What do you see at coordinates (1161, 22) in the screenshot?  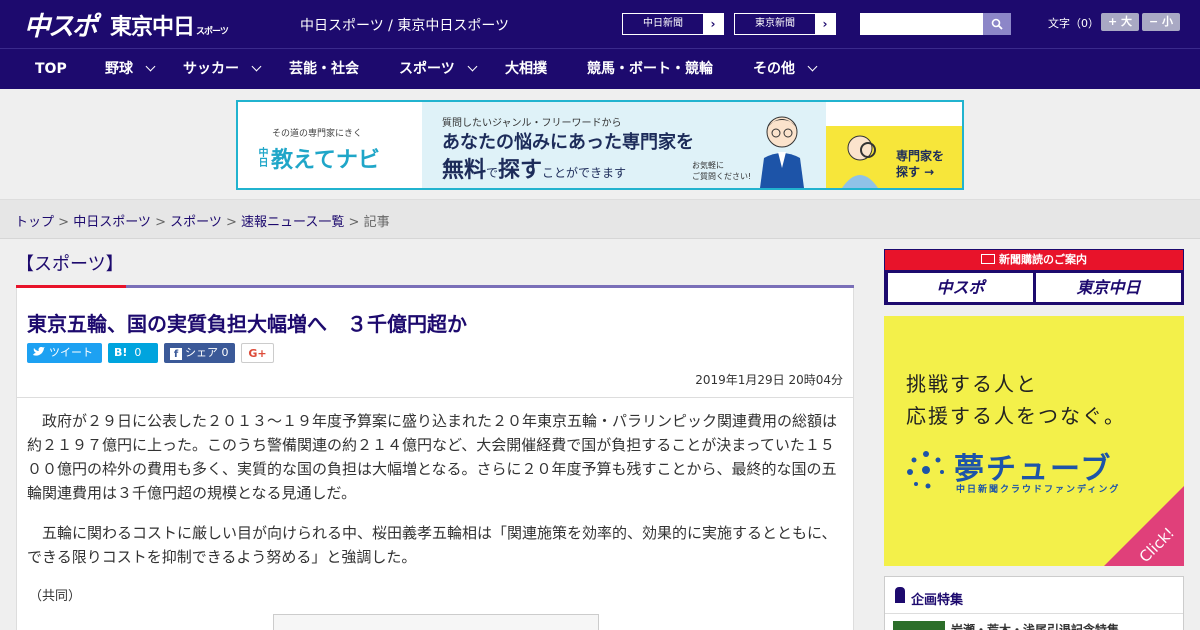 I see `font-smaller-button: − 小` at bounding box center [1161, 22].